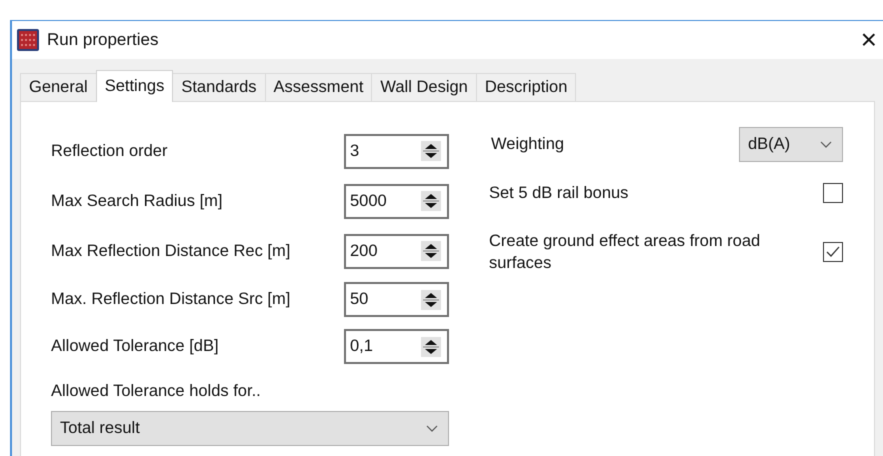  Describe the element at coordinates (868, 40) in the screenshot. I see `close-button: ×` at that location.